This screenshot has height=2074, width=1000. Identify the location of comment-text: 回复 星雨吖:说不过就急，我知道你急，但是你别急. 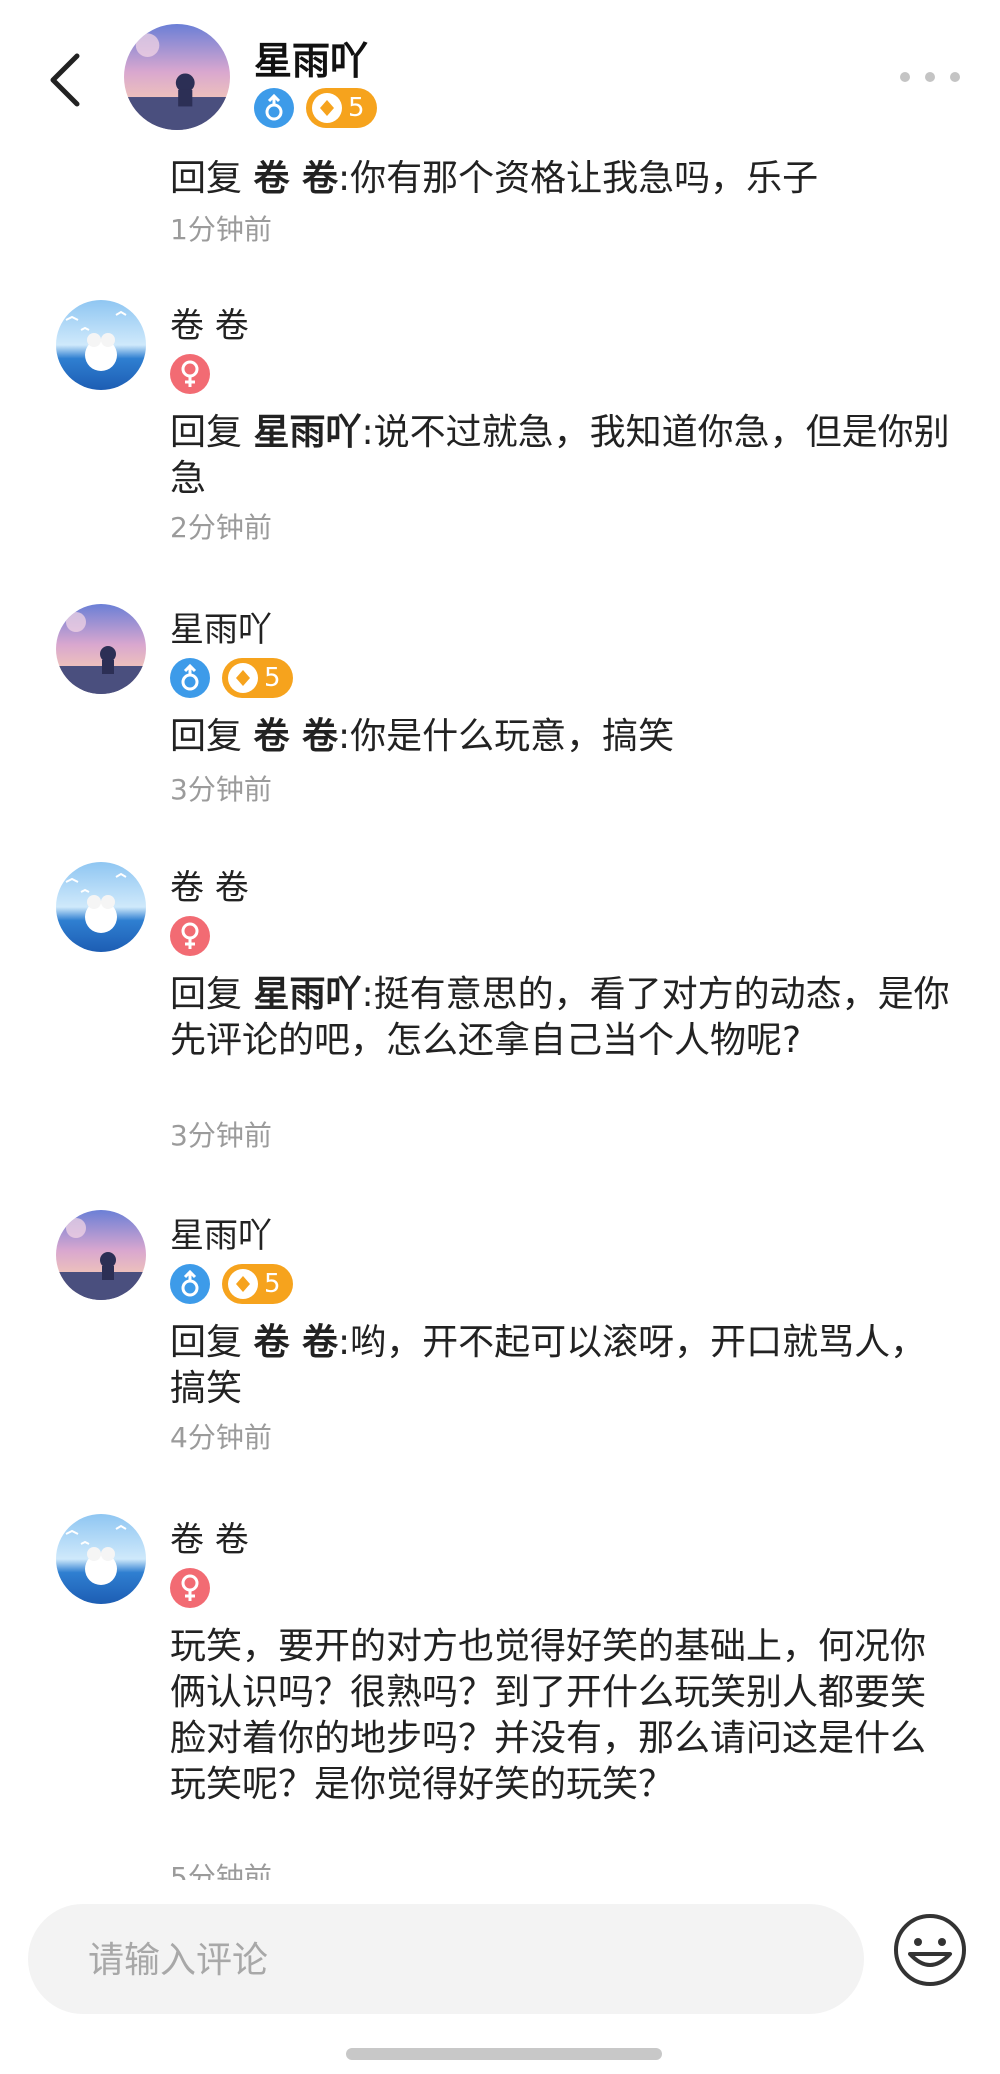
(560, 455).